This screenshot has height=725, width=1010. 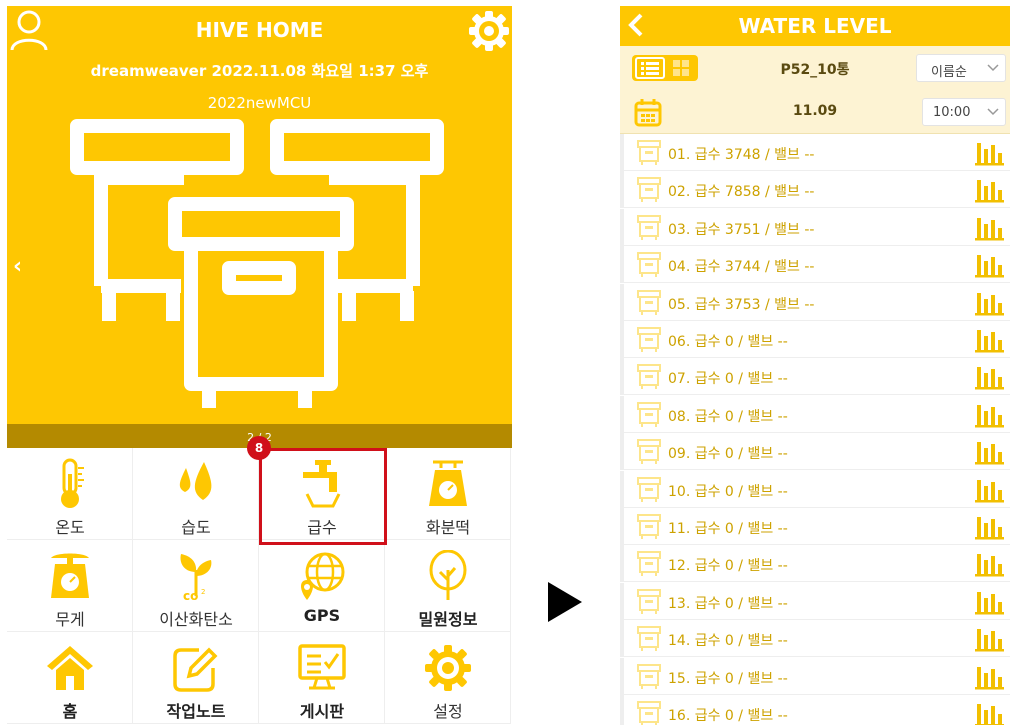 What do you see at coordinates (741, 155) in the screenshot?
I see `row-label: 01. 급수 3748 / 밸브 --` at bounding box center [741, 155].